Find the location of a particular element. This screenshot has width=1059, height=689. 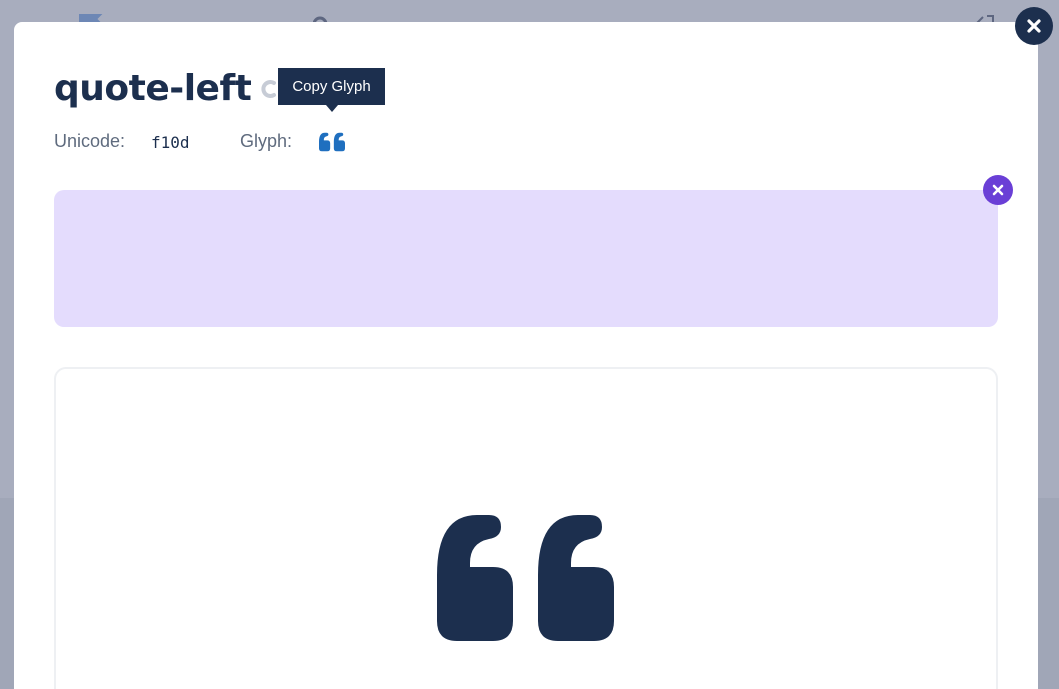

glyph-label: Glyph: is located at coordinates (266, 141).